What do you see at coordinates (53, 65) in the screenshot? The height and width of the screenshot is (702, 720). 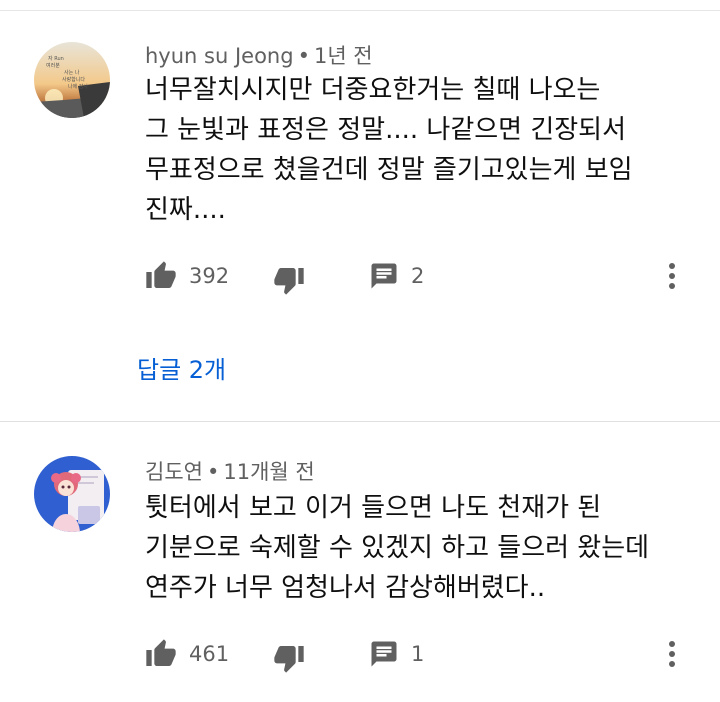 I see `avatar-caption-2: 여러분` at bounding box center [53, 65].